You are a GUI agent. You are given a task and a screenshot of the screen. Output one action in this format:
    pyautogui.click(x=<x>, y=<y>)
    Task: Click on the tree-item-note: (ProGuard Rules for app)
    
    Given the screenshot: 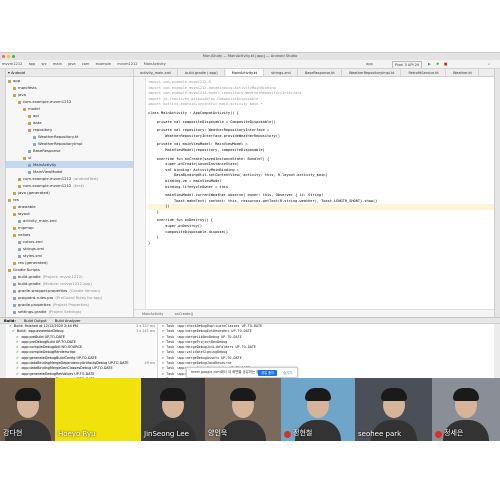 What is the action you would take?
    pyautogui.click(x=79, y=297)
    